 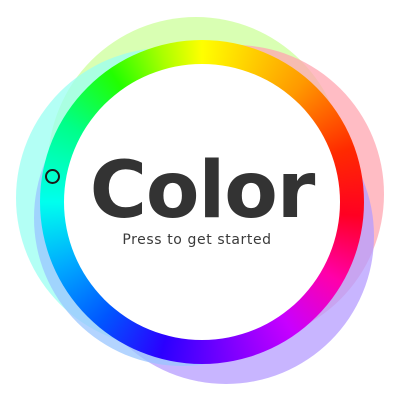 I want to click on start-prompt: Press to get started, so click(x=197, y=240).